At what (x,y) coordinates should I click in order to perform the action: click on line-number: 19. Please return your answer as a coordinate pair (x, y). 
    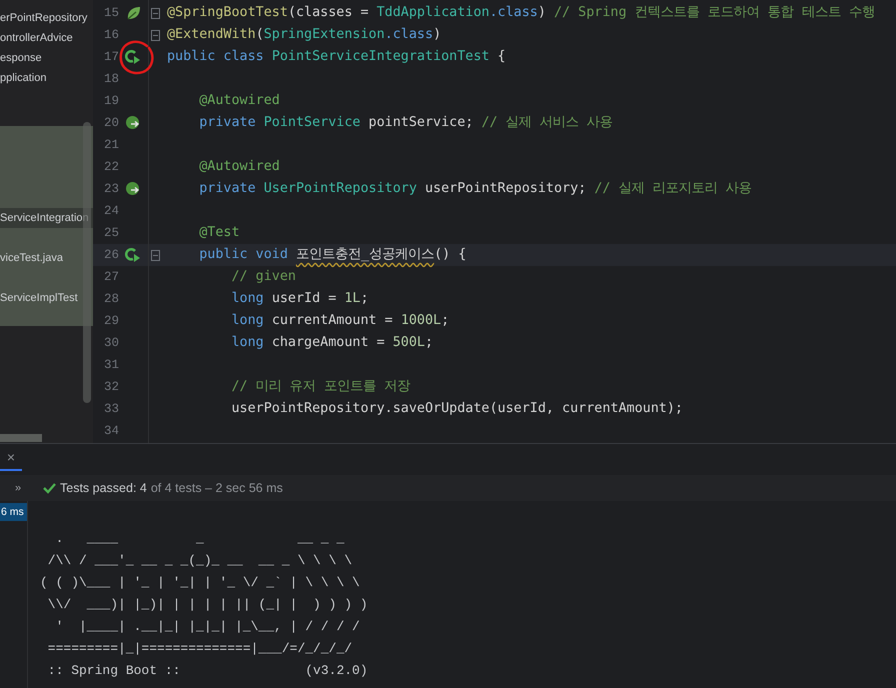
    Looking at the image, I should click on (110, 101).